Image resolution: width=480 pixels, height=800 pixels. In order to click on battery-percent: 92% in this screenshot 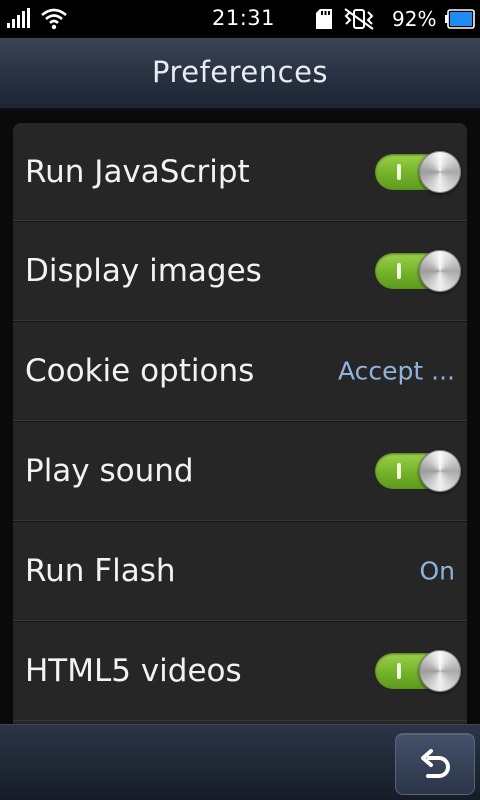, I will do `click(414, 19)`.